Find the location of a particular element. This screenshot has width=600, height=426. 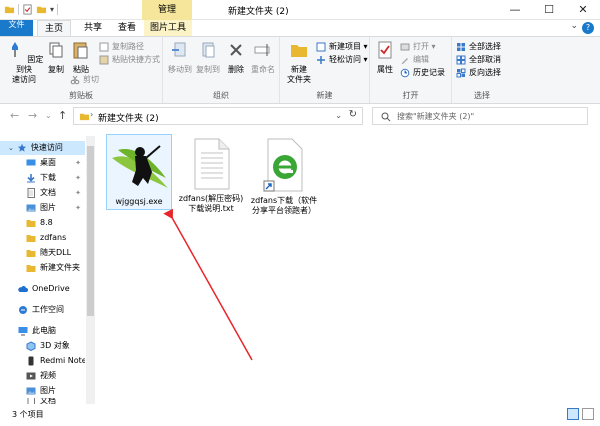

nav-quick-access: ⌄ 快速访问 is located at coordinates (42, 148).